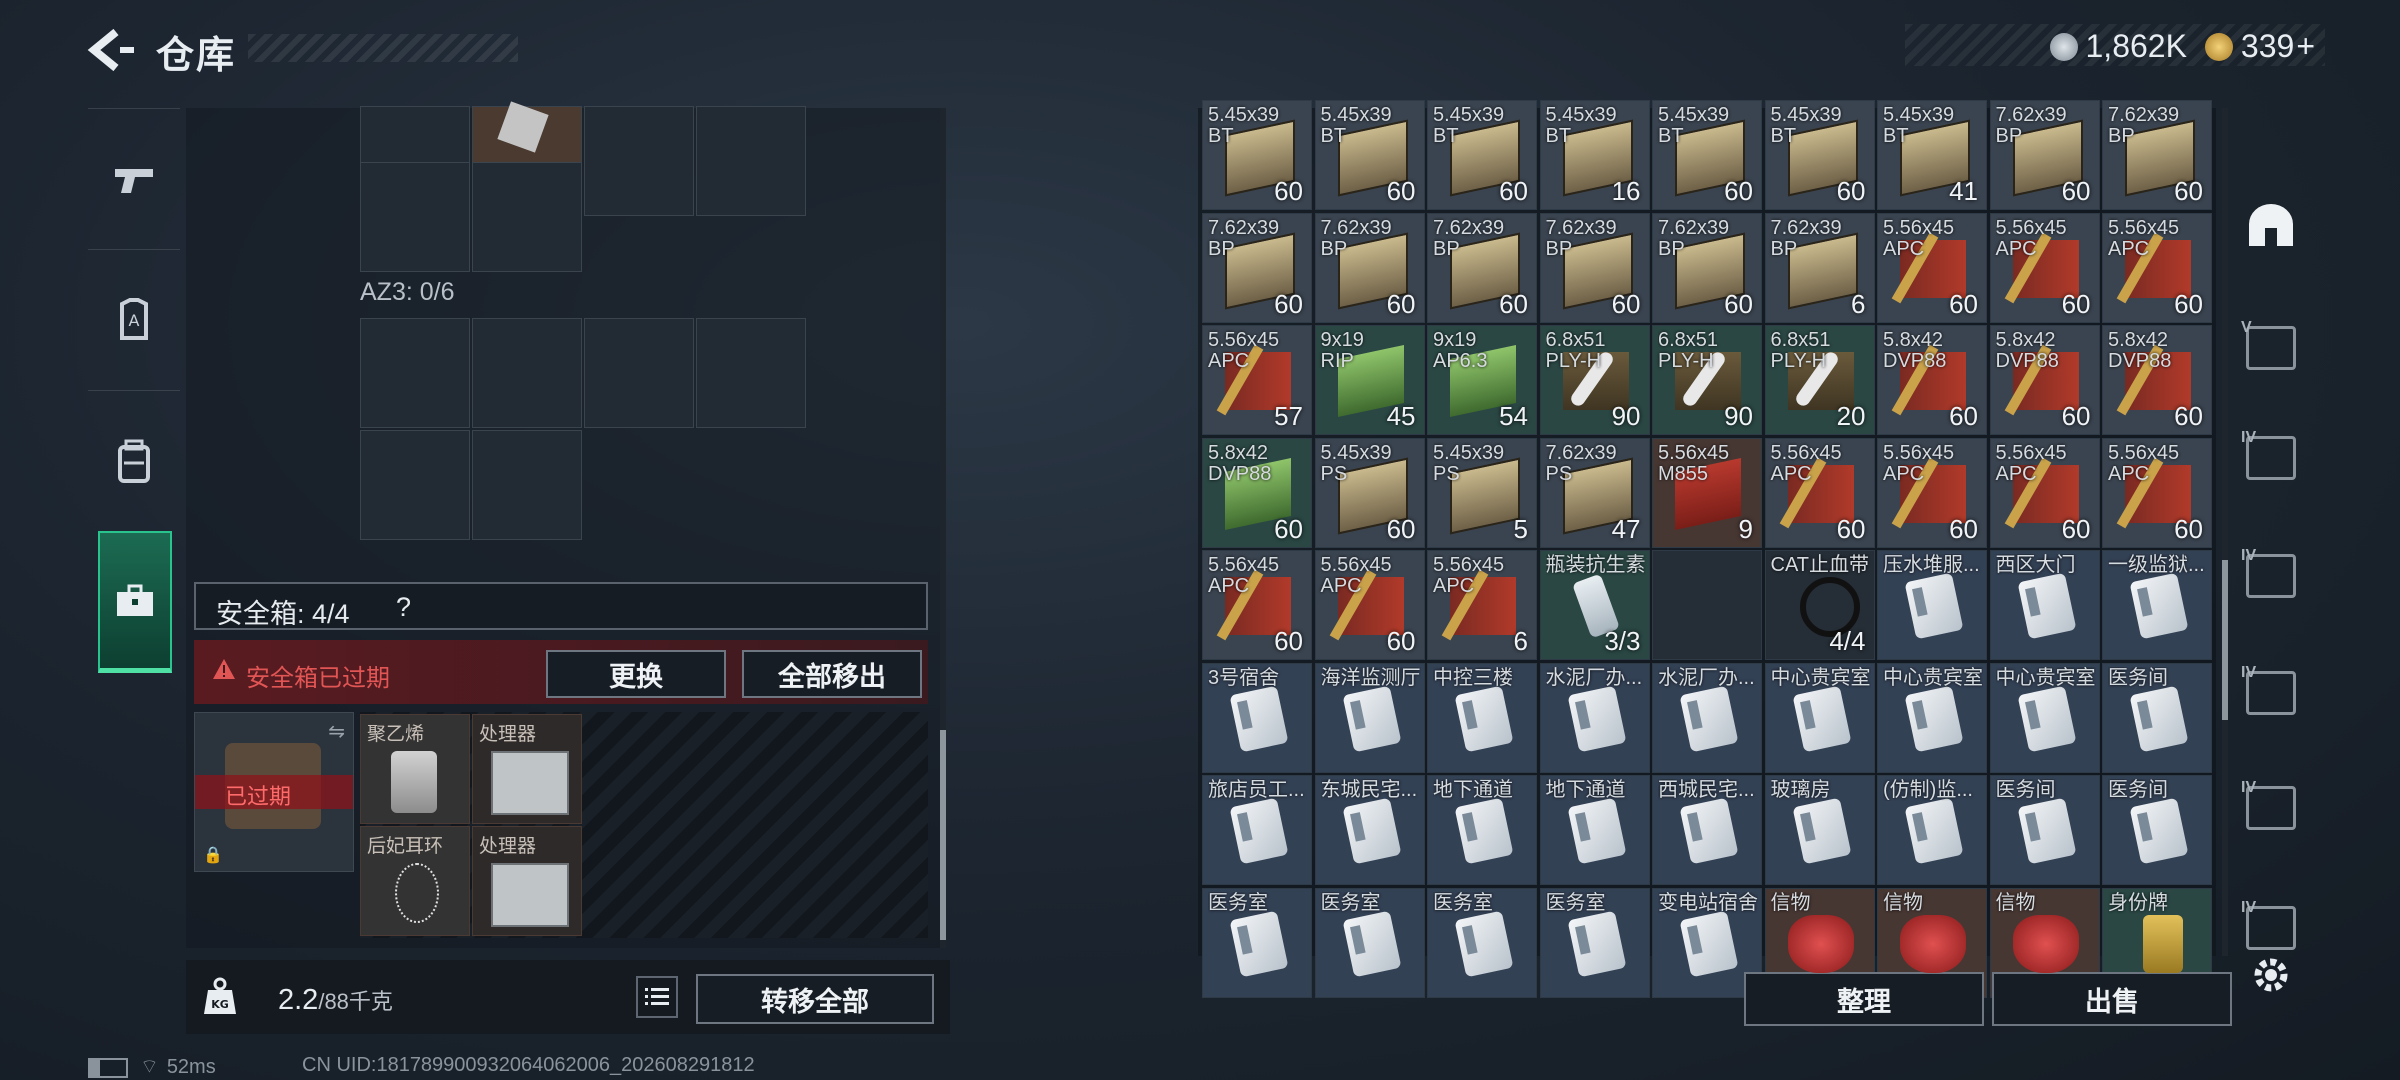 This screenshot has width=2400, height=1080. What do you see at coordinates (134, 178) in the screenshot?
I see `tab-weapons` at bounding box center [134, 178].